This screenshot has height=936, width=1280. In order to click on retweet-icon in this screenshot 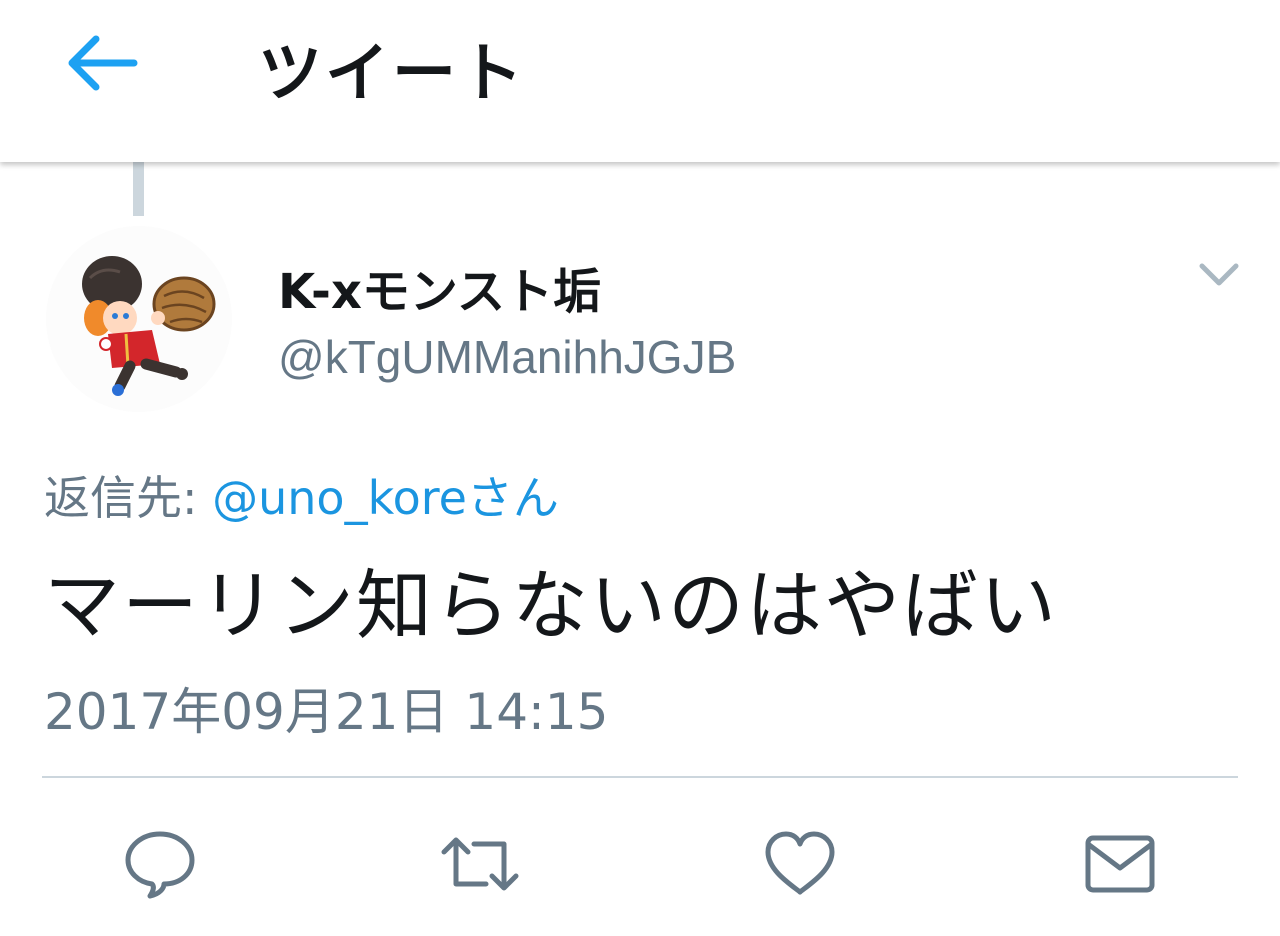, I will do `click(480, 864)`.